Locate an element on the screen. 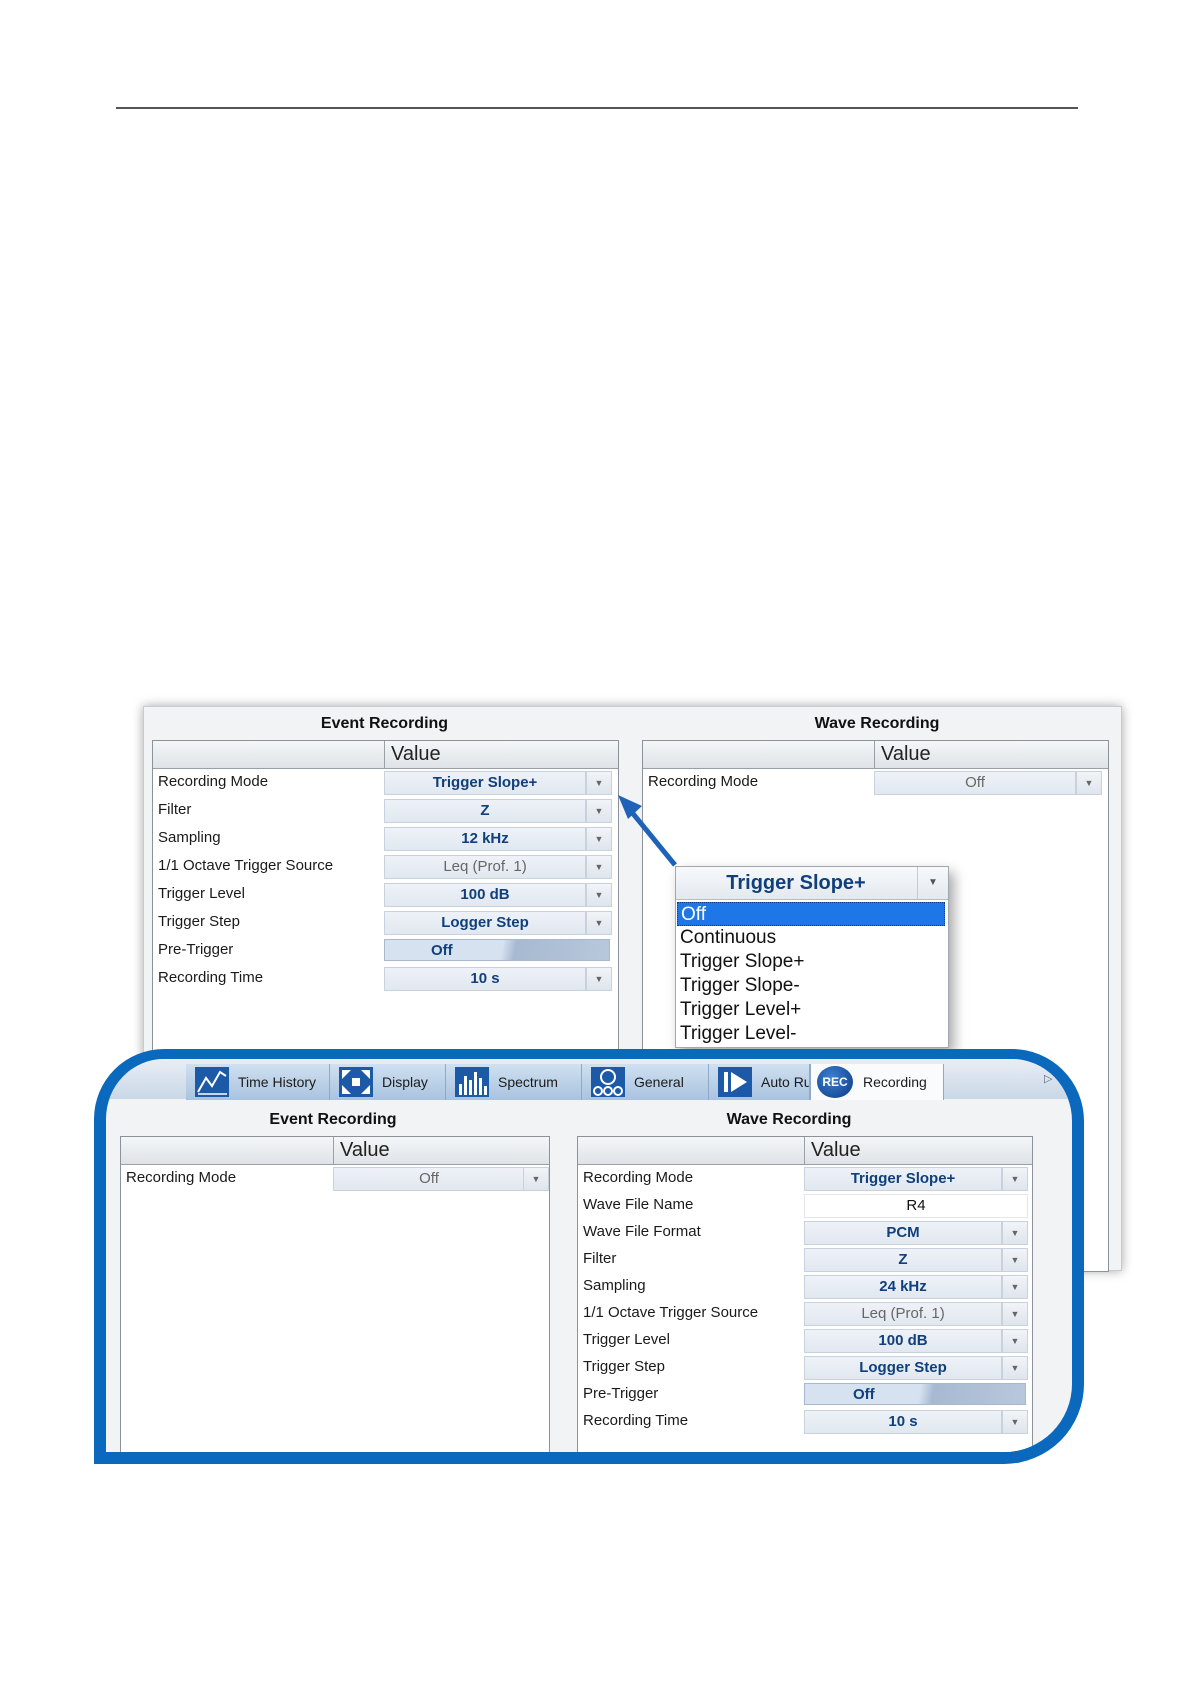 The image size is (1190, 1684). row-label: Sampling is located at coordinates (189, 837).